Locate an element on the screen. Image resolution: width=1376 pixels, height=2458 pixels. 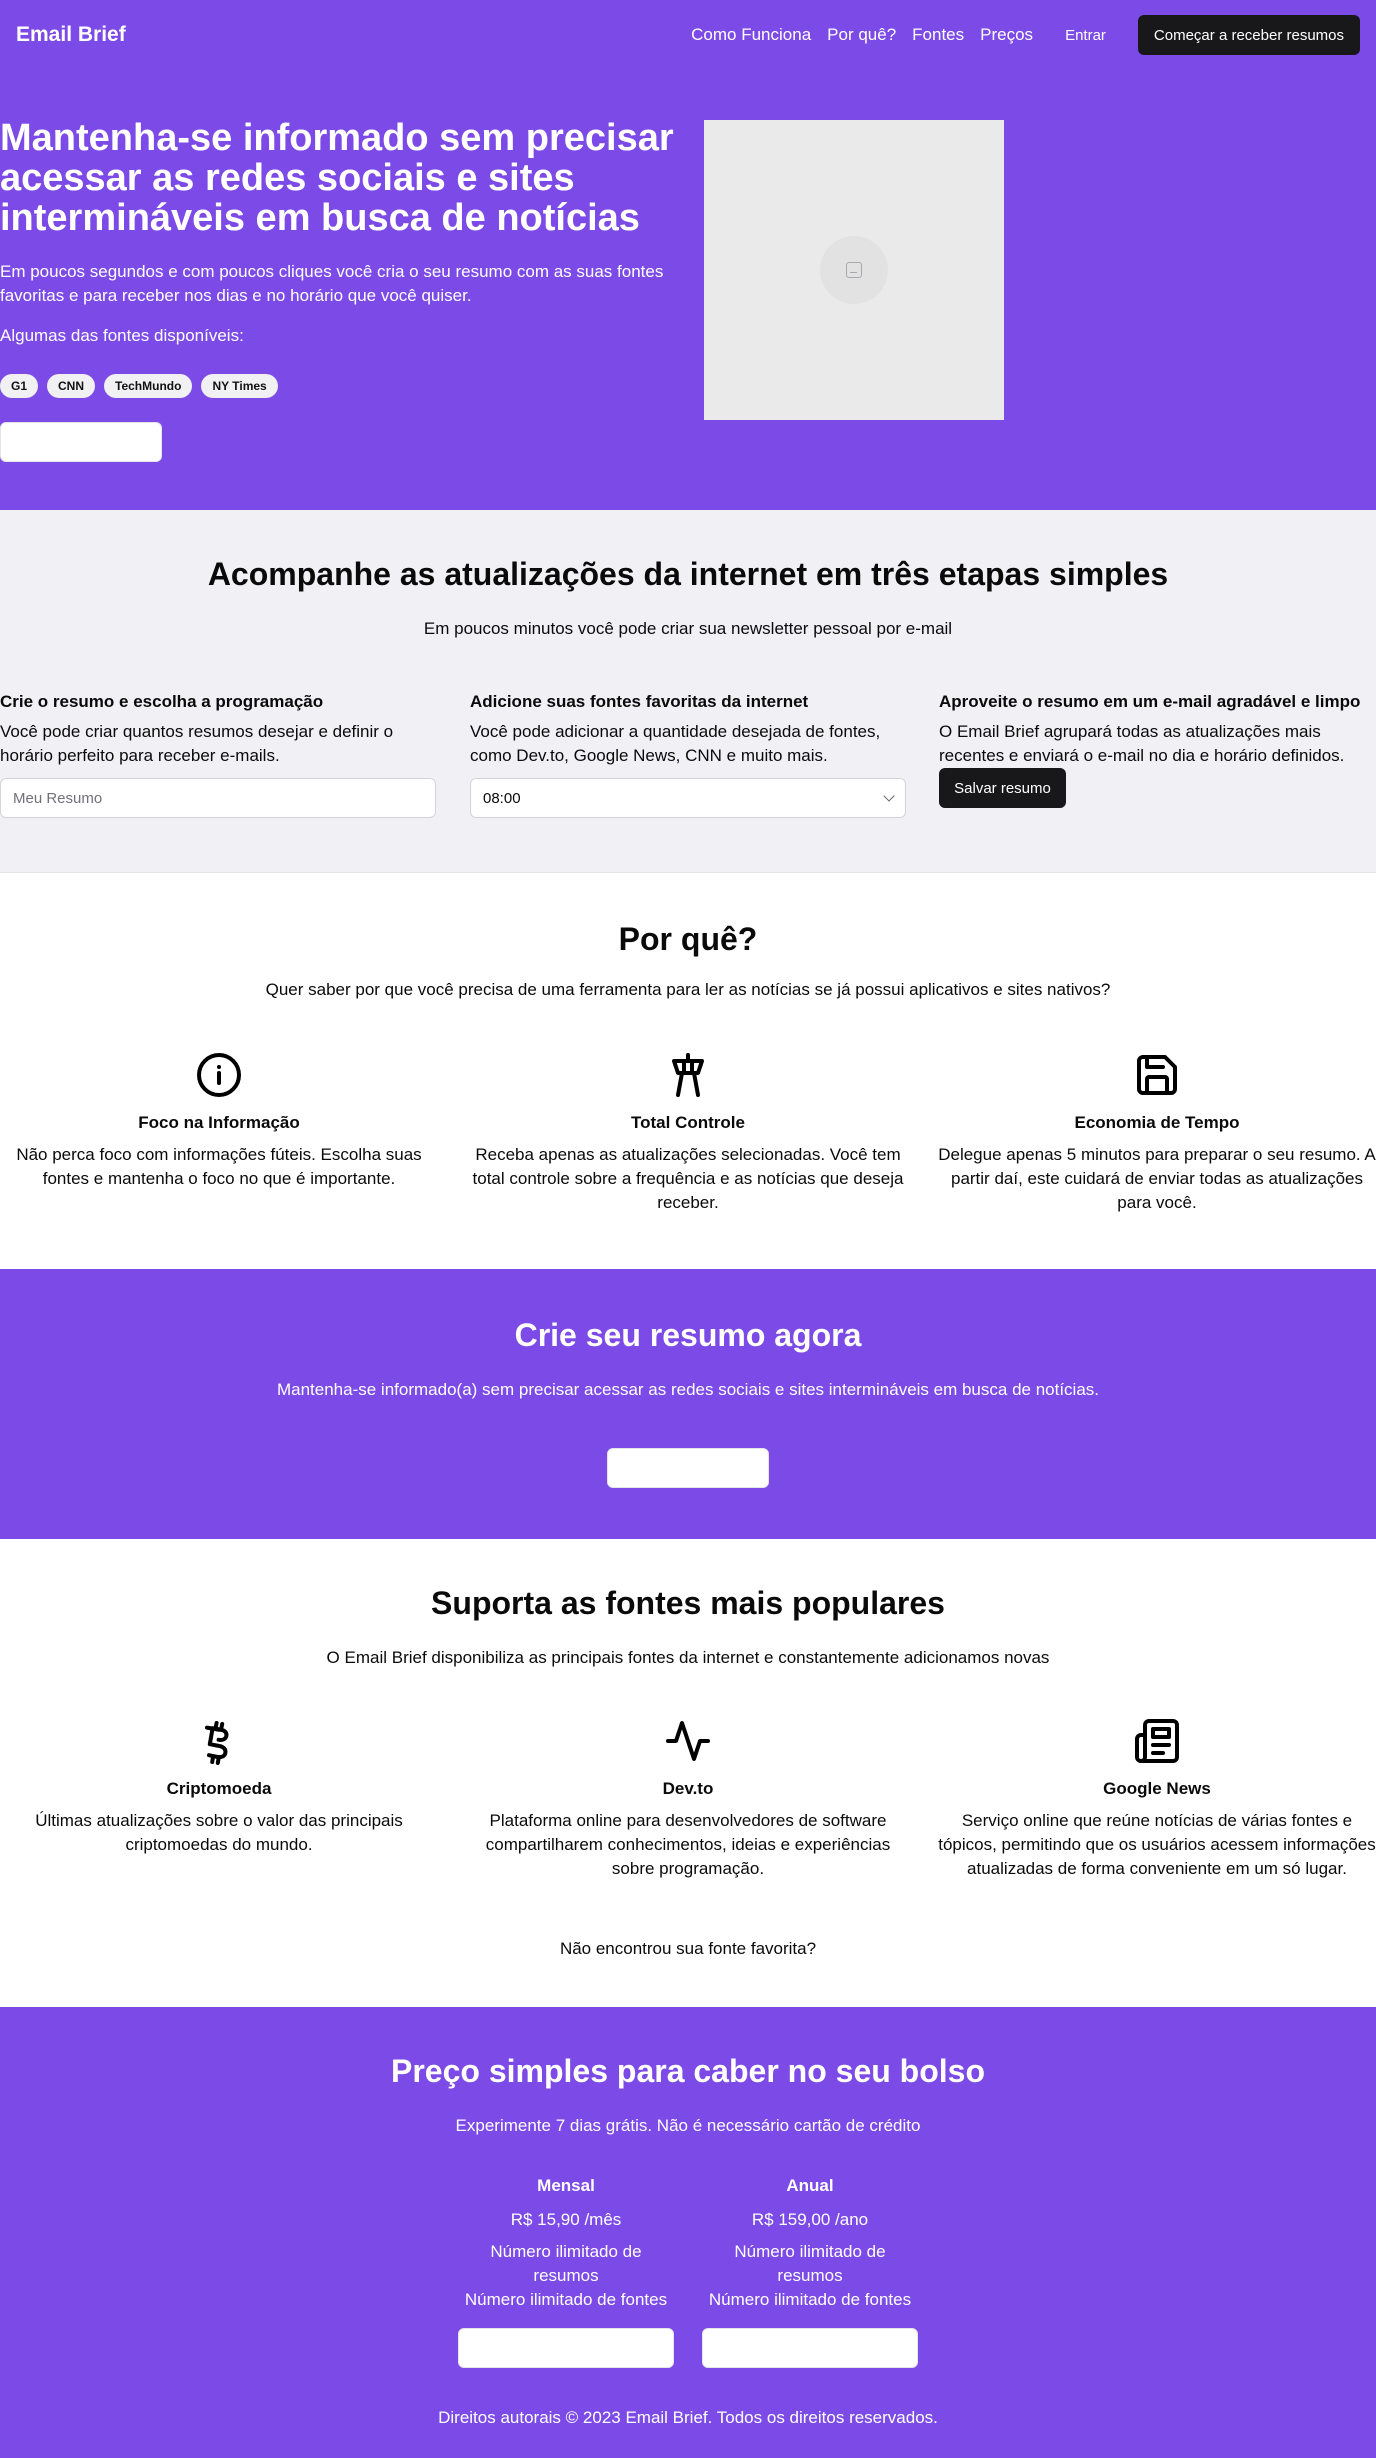
time-select: 08:00 is located at coordinates (688, 798).